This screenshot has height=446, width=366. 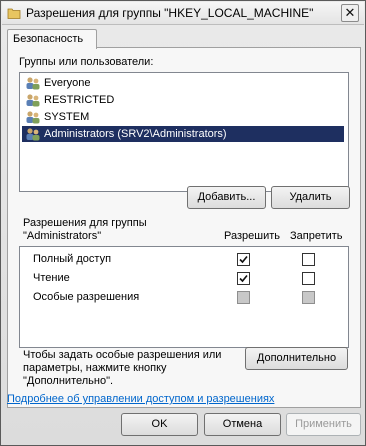 I want to click on list-item-restricted: RESTRICTED, so click(x=183, y=100).